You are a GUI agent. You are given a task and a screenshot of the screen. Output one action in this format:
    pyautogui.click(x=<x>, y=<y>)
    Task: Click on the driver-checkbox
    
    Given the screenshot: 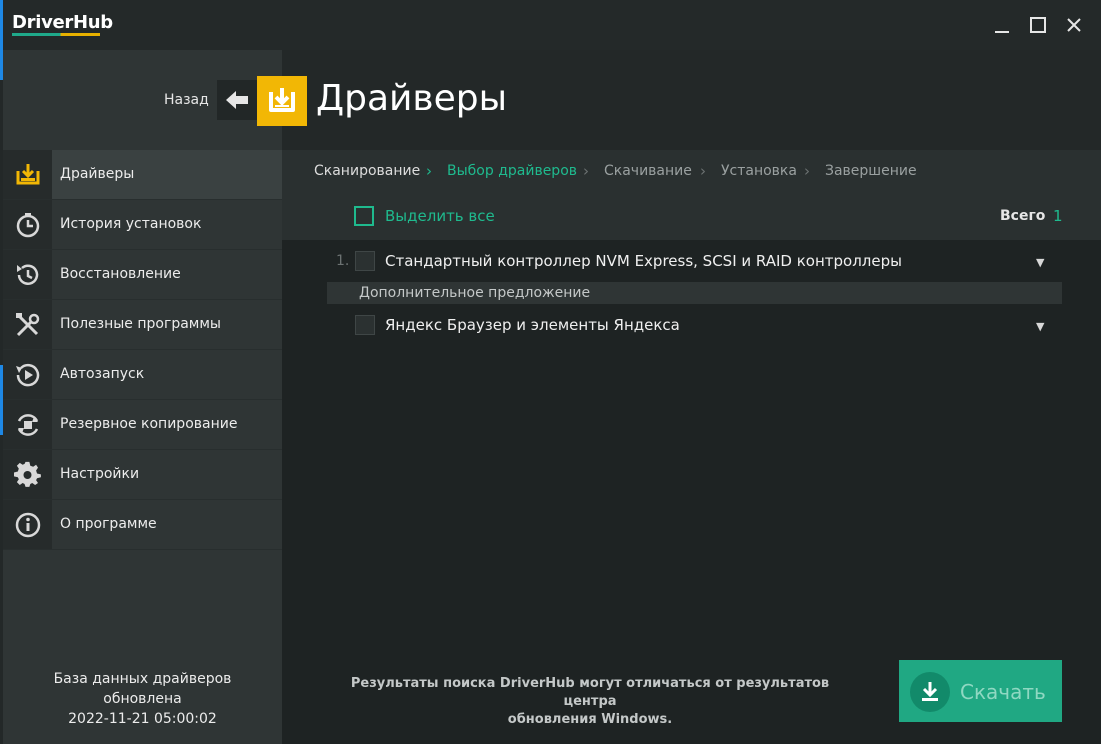 What is the action you would take?
    pyautogui.click(x=365, y=261)
    